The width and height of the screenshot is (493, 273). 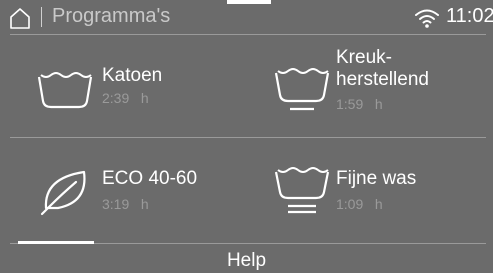 I want to click on program-name: Kreuk- herstellend, so click(x=382, y=68).